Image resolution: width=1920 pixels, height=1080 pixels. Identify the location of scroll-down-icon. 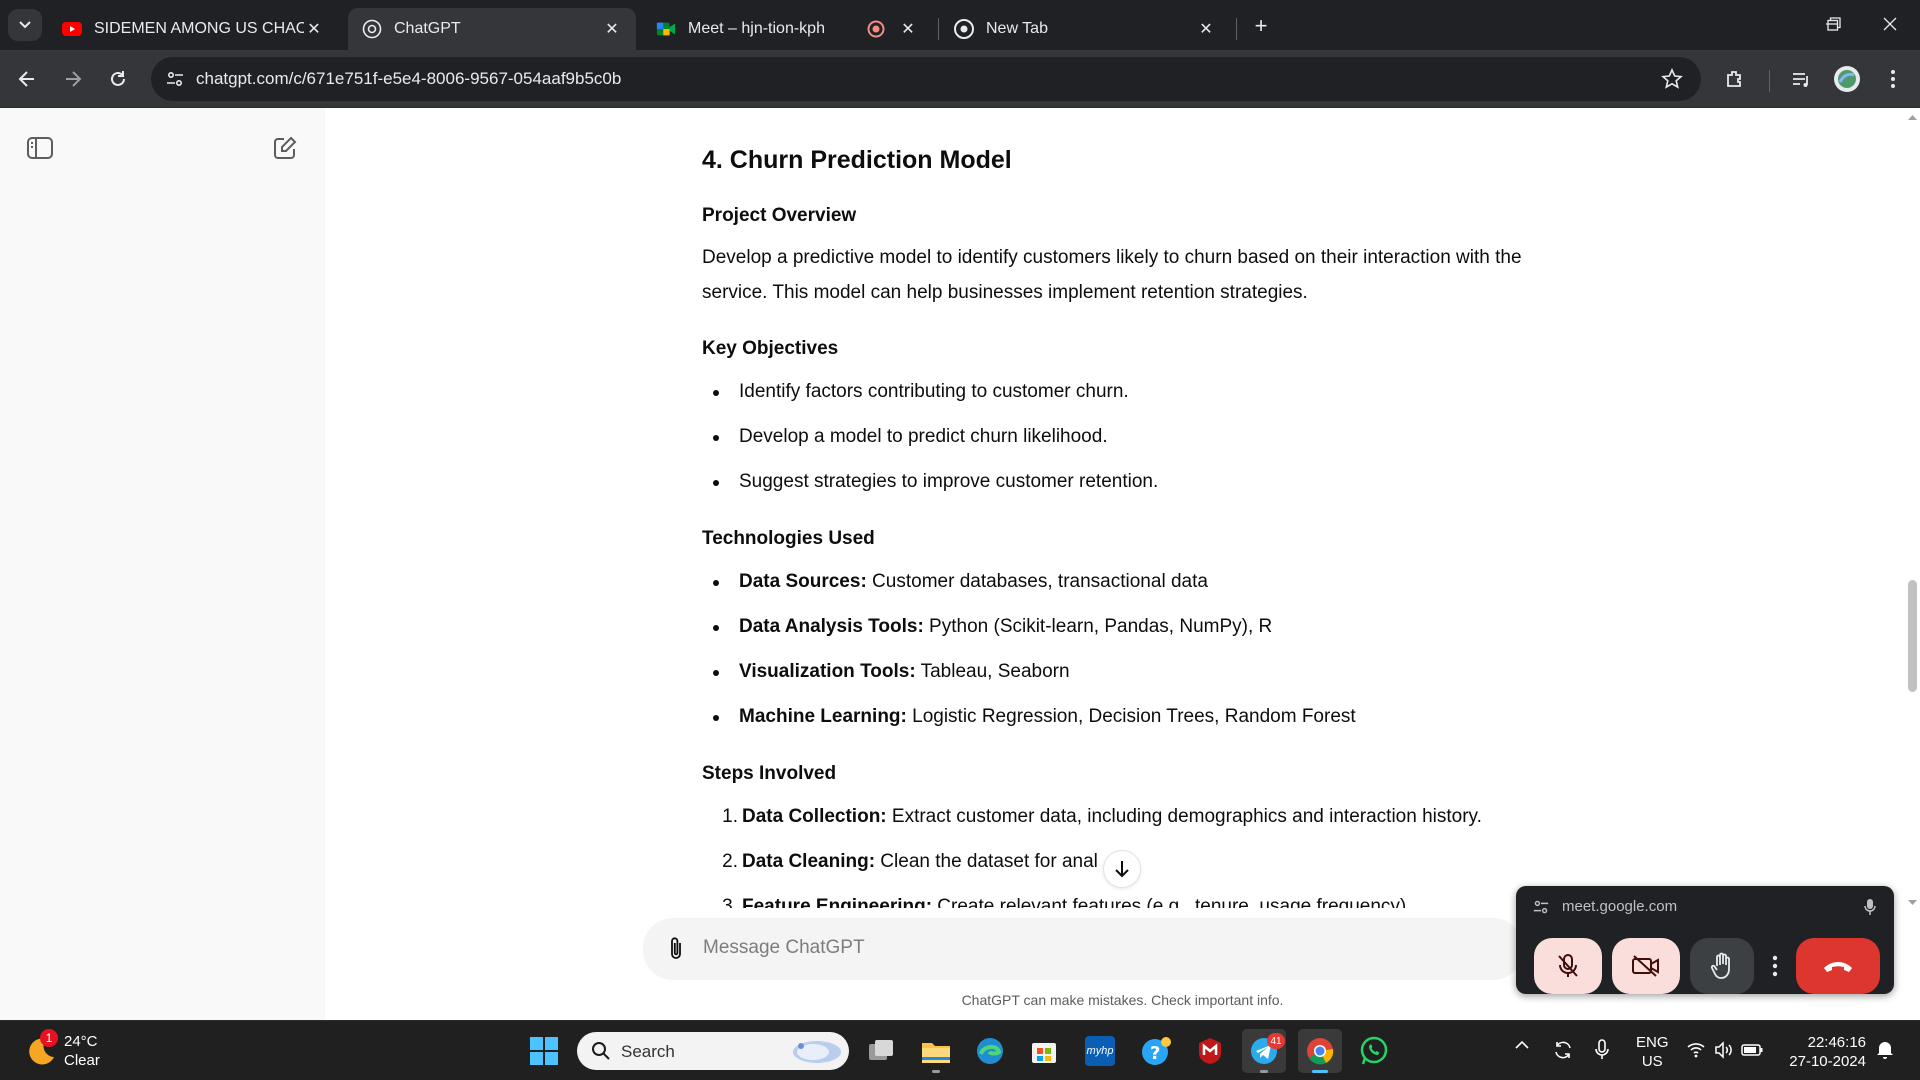
(1912, 903).